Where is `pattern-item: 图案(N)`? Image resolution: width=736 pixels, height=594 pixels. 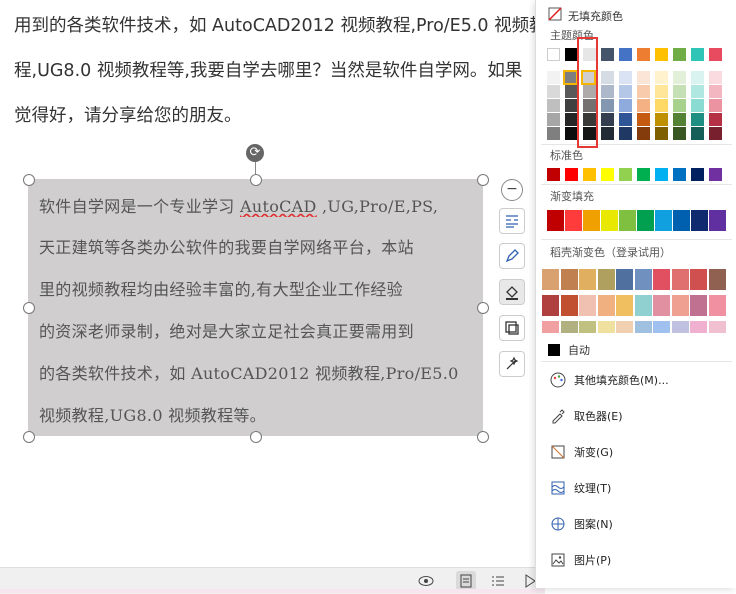
pattern-item: 图案(N) is located at coordinates (581, 524).